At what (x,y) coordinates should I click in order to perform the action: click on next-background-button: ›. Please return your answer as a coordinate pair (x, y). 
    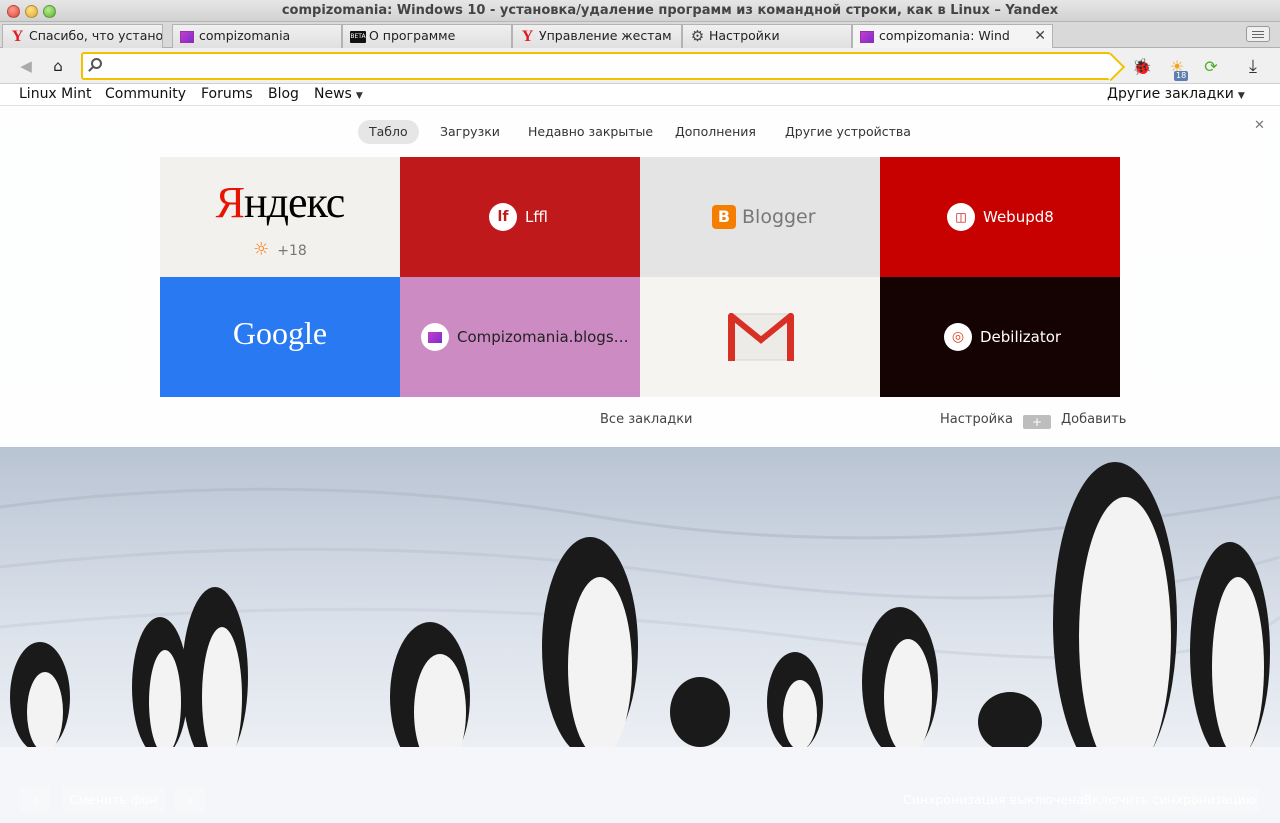
    Looking at the image, I should click on (190, 799).